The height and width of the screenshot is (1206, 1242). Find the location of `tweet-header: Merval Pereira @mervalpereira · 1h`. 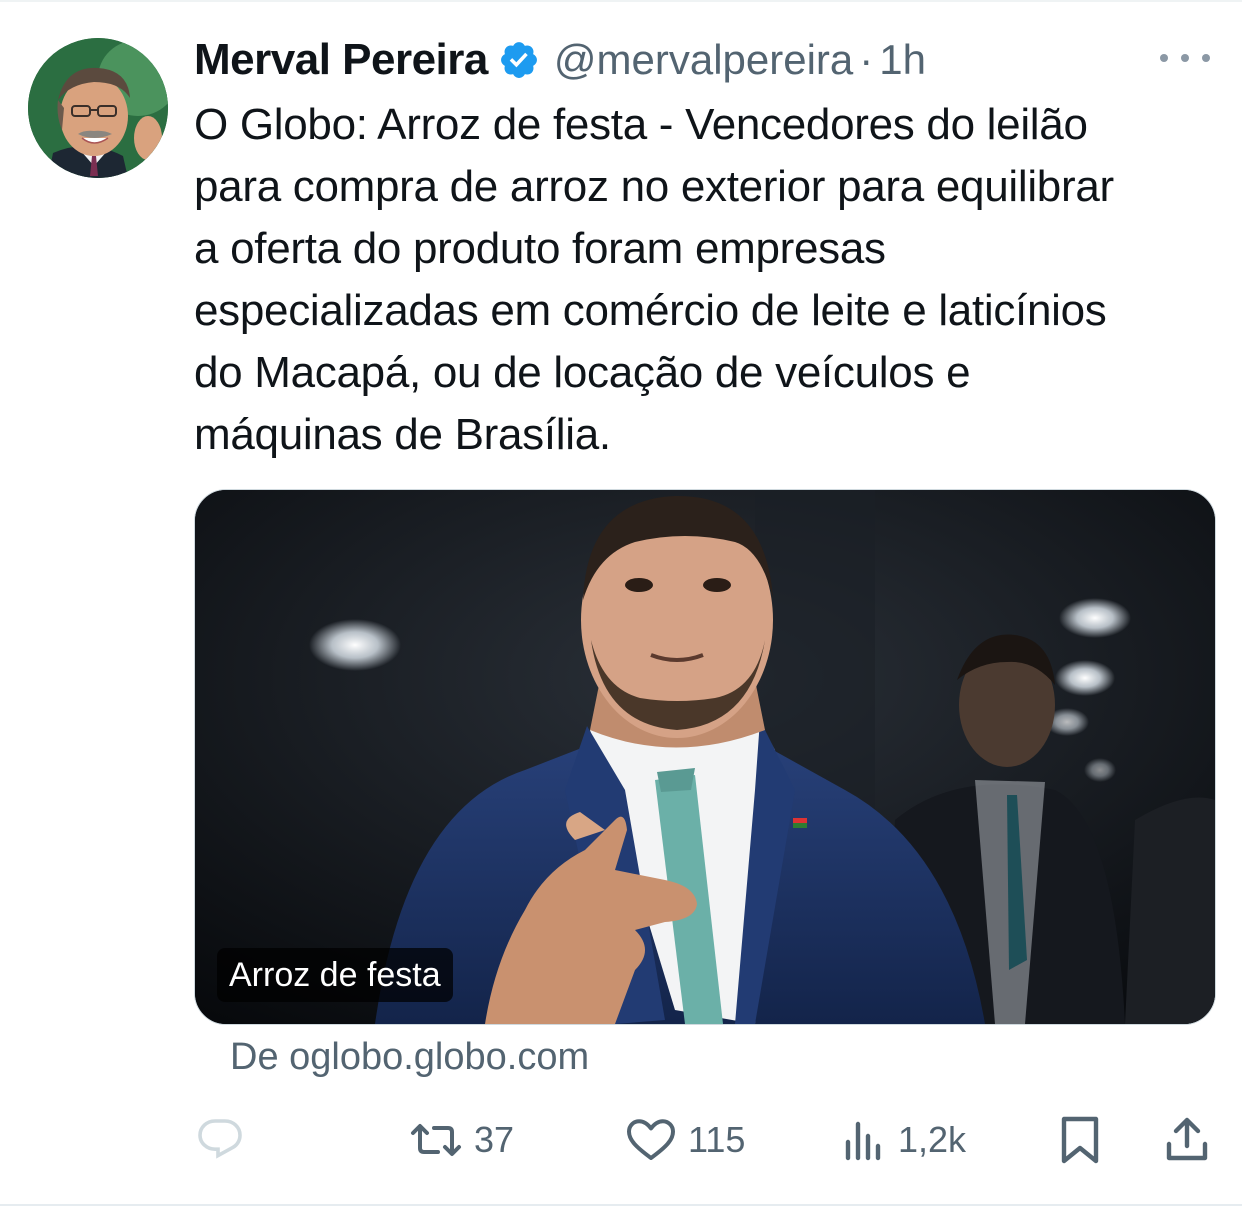

tweet-header: Merval Pereira @mervalpereira · 1h is located at coordinates (560, 60).